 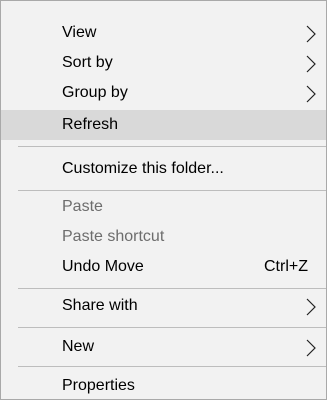 What do you see at coordinates (95, 92) in the screenshot?
I see `menu-item-label: Group by` at bounding box center [95, 92].